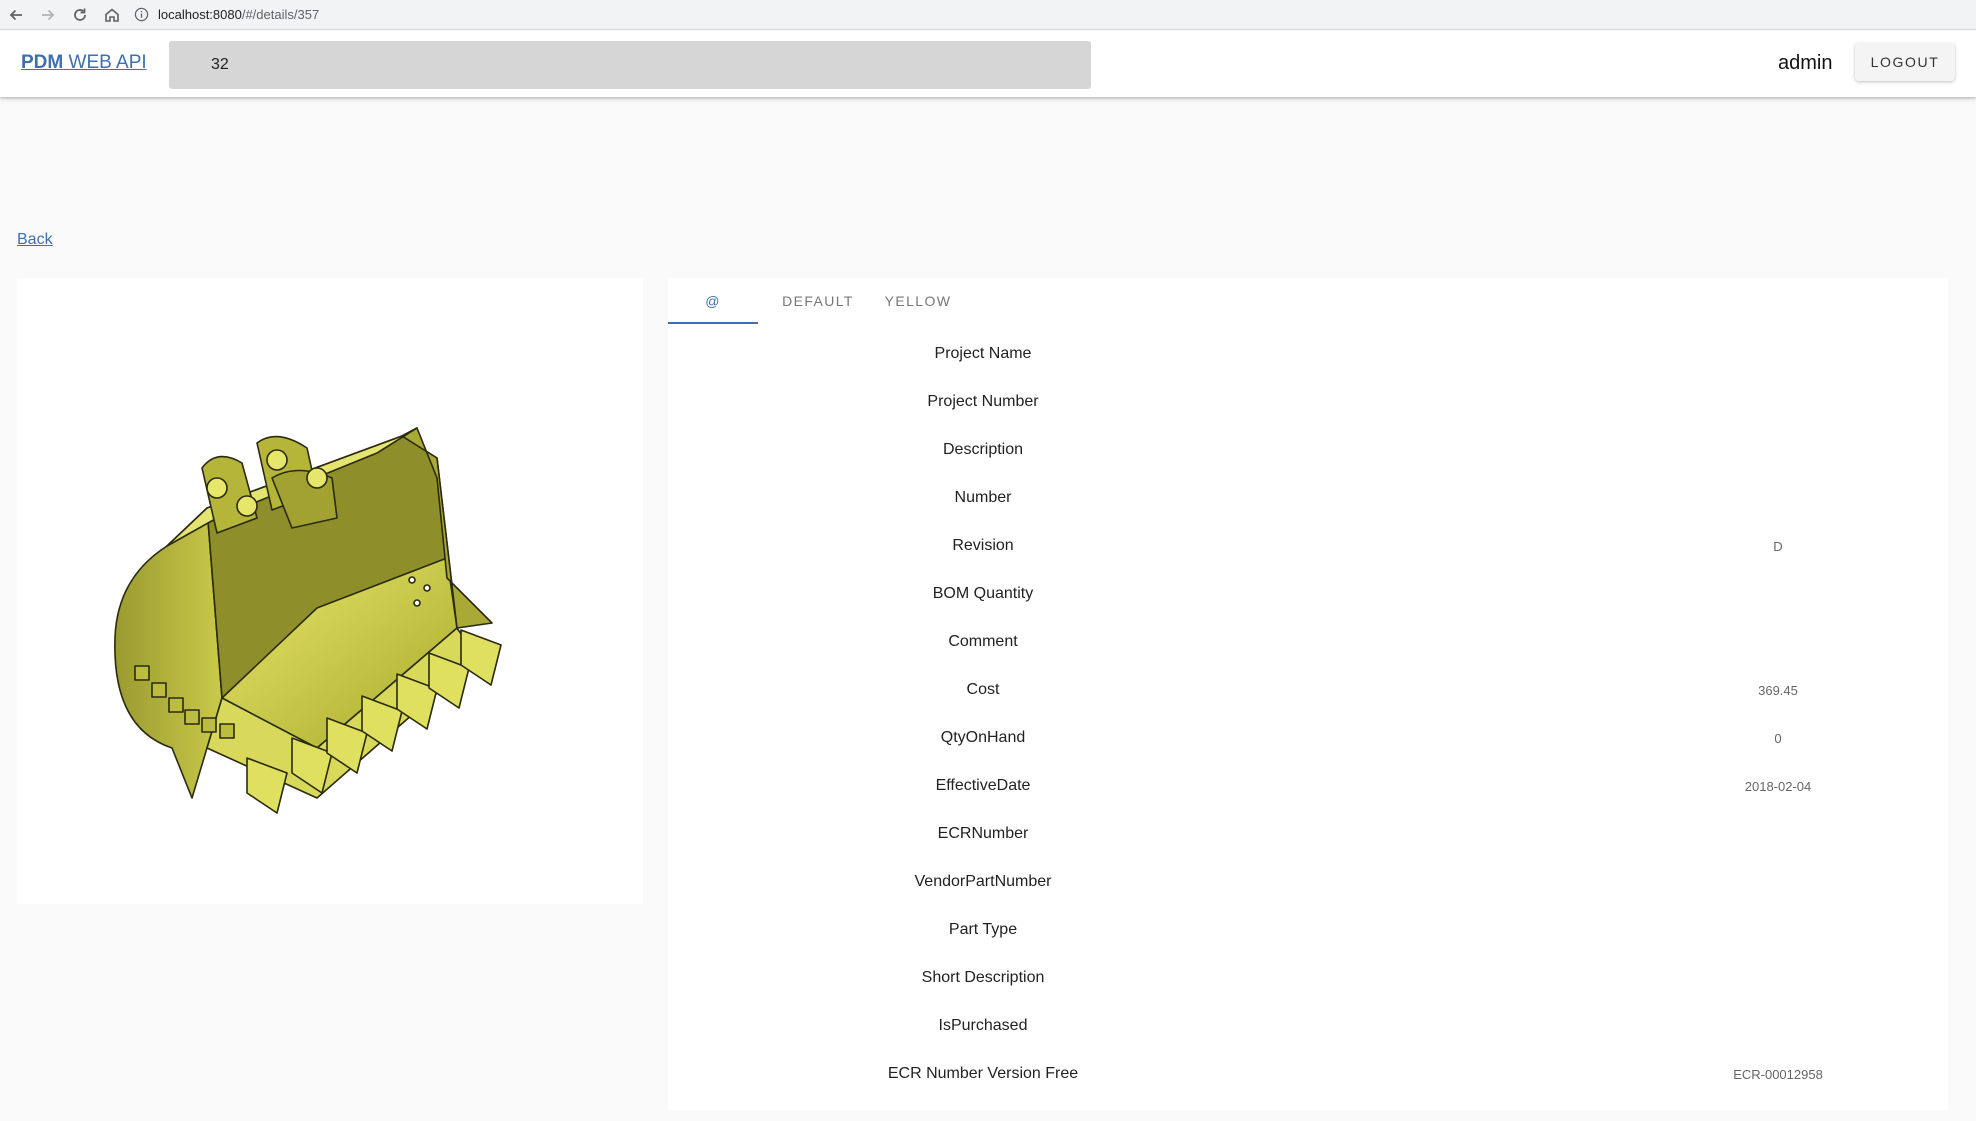 The image size is (1976, 1121). Describe the element at coordinates (988, 15) in the screenshot. I see `browser-toolbar: localhost:8080/#/details/357` at that location.